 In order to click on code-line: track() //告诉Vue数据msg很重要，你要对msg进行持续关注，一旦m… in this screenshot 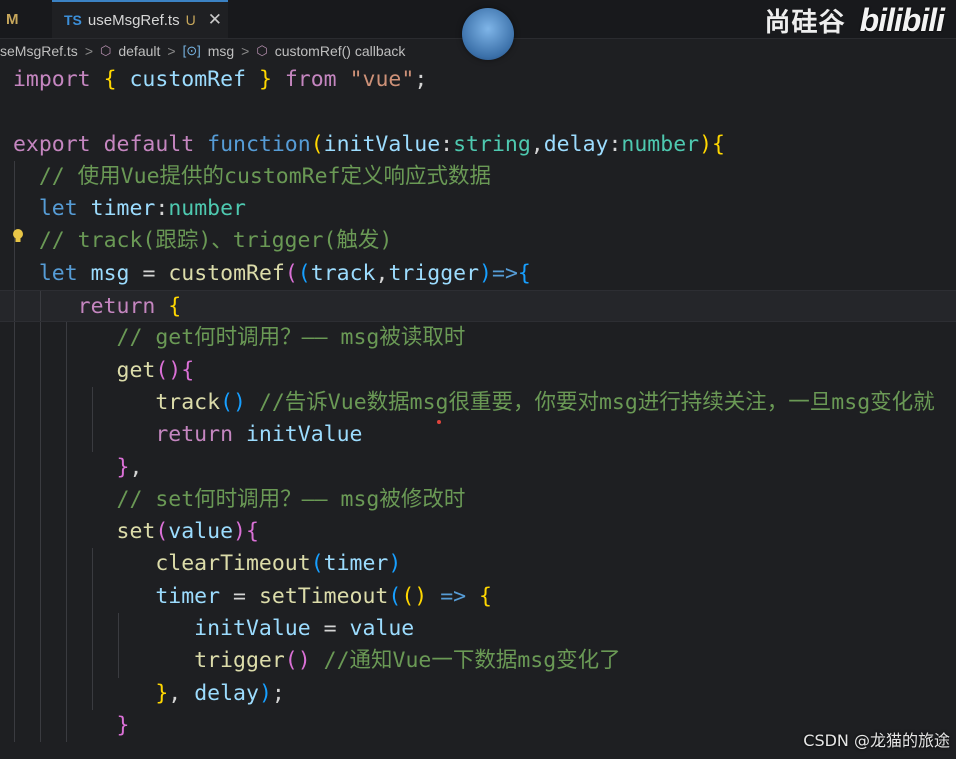, I will do `click(478, 403)`.